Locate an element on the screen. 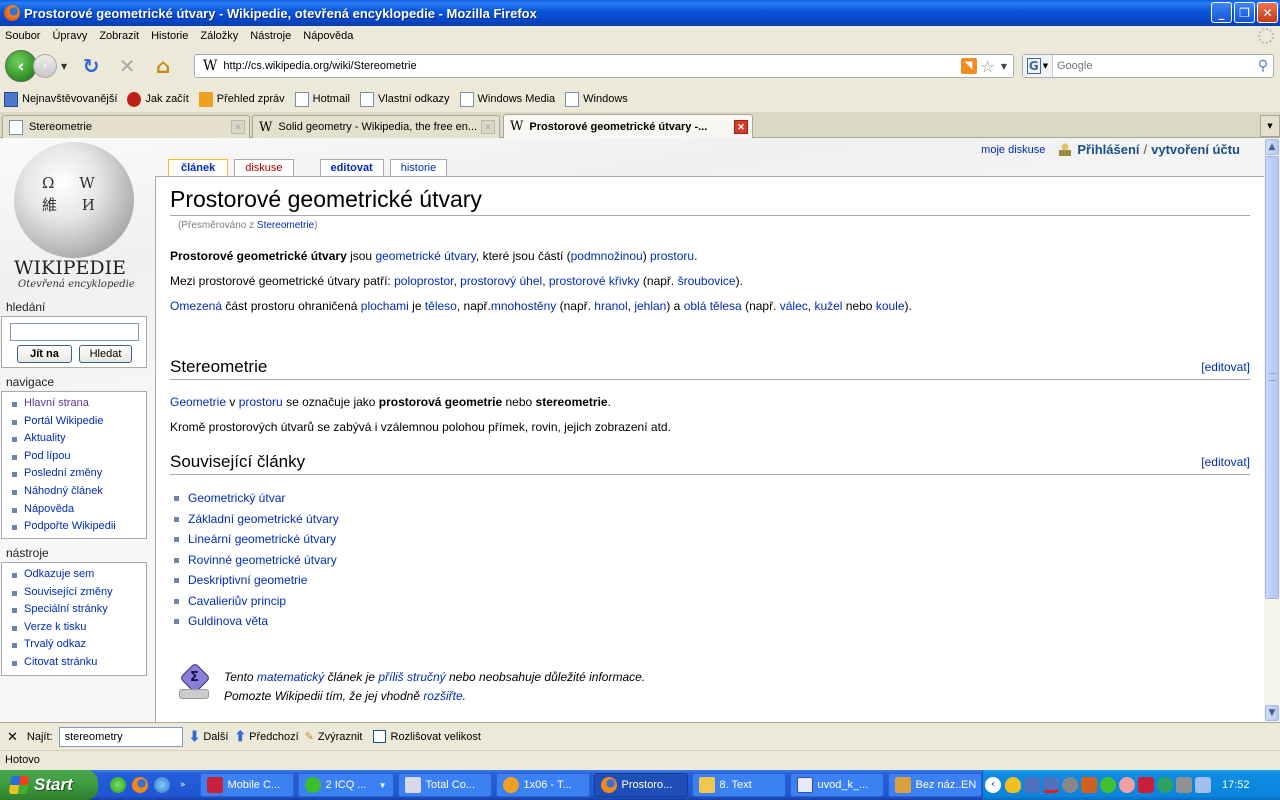 The image size is (1280, 800). find-next-button: ⬇ Další is located at coordinates (209, 736).